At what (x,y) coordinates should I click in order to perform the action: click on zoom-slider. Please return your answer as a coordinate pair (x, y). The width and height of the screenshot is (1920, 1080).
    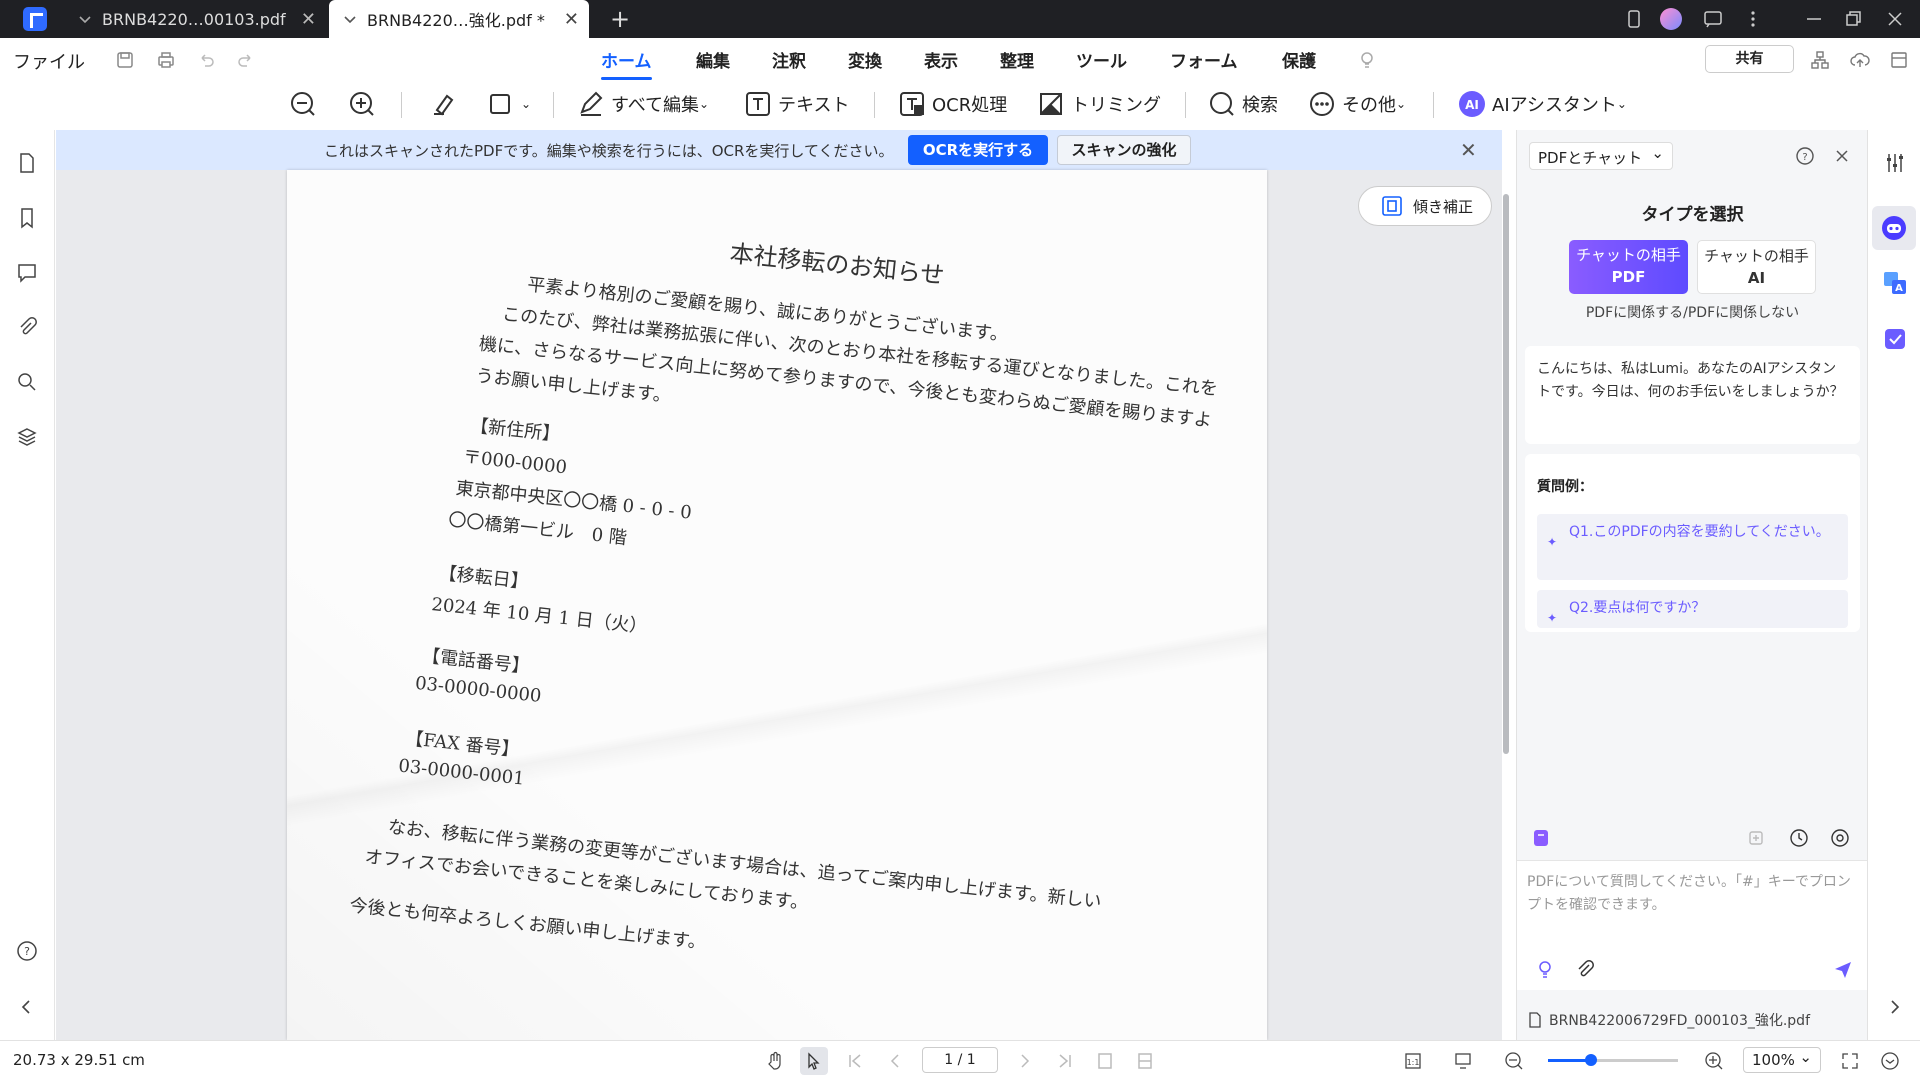
    Looking at the image, I should click on (1613, 1060).